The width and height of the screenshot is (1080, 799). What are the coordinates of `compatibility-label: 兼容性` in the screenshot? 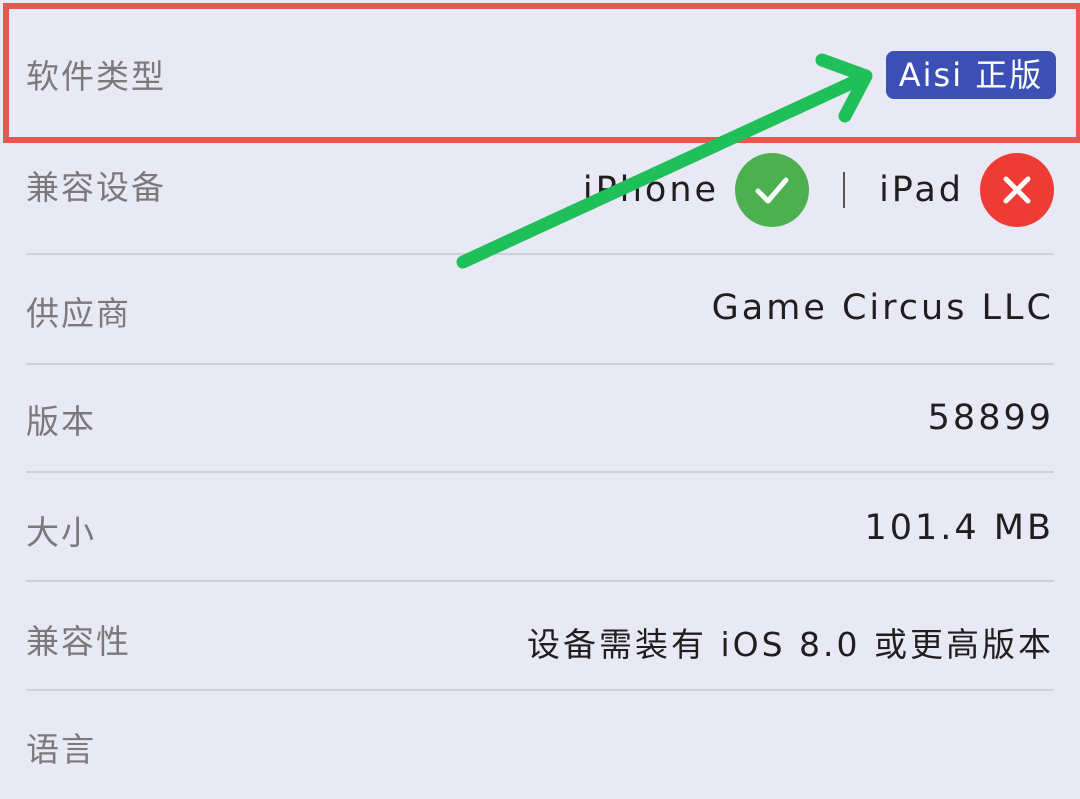 It's located at (78, 641).